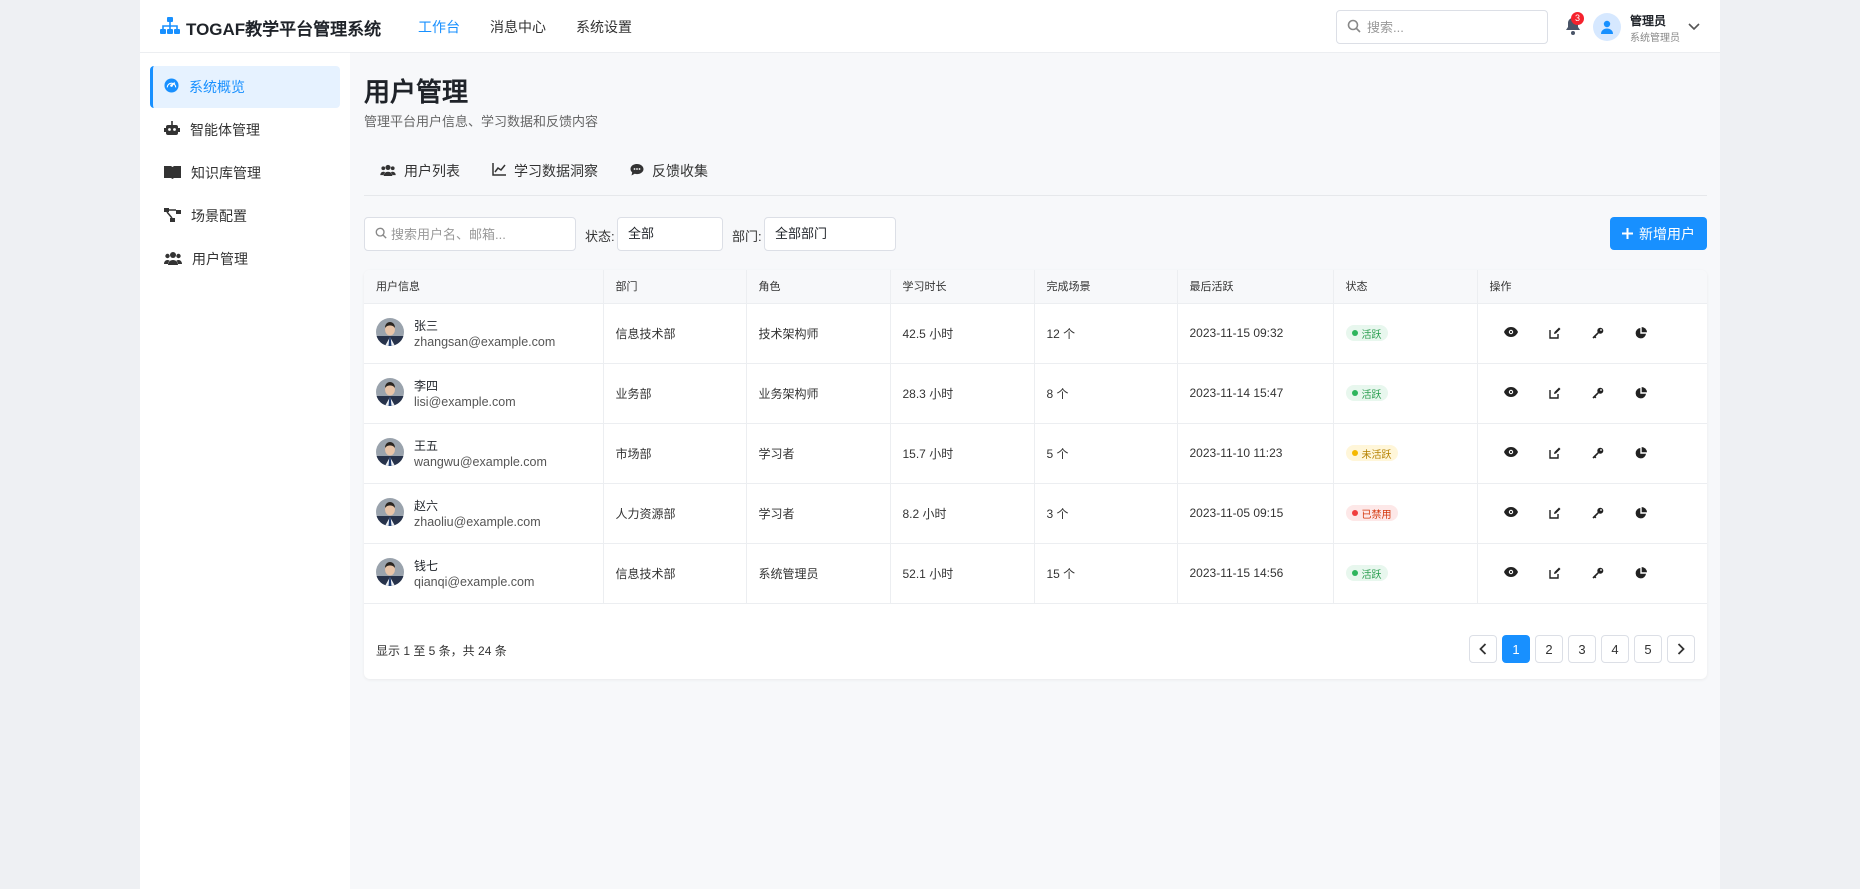 Image resolution: width=1860 pixels, height=889 pixels. Describe the element at coordinates (637, 171) in the screenshot. I see `comment-icon` at that location.